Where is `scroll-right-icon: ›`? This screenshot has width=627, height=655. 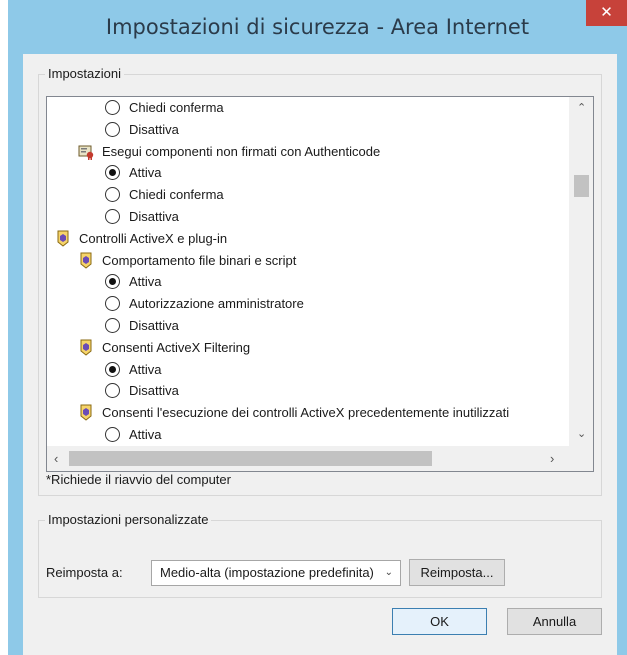 scroll-right-icon: › is located at coordinates (552, 458).